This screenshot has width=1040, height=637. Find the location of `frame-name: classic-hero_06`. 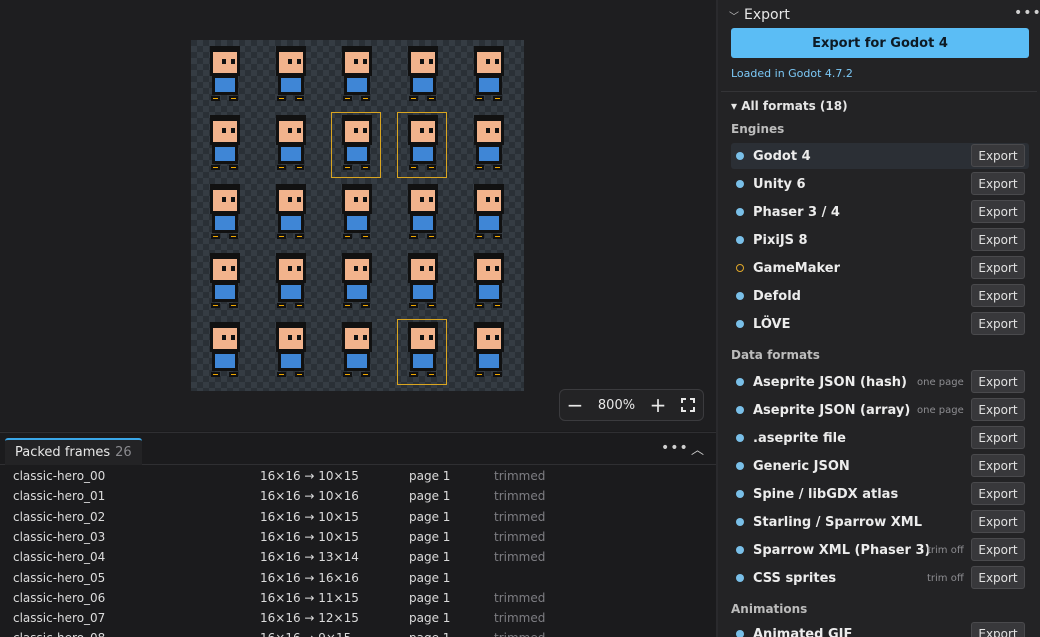

frame-name: classic-hero_06 is located at coordinates (59, 597).